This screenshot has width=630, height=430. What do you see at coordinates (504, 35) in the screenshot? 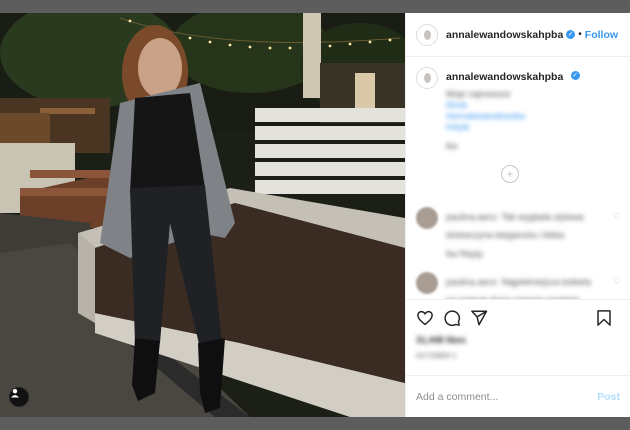
I see `header-username: annalewandowskahpba` at bounding box center [504, 35].